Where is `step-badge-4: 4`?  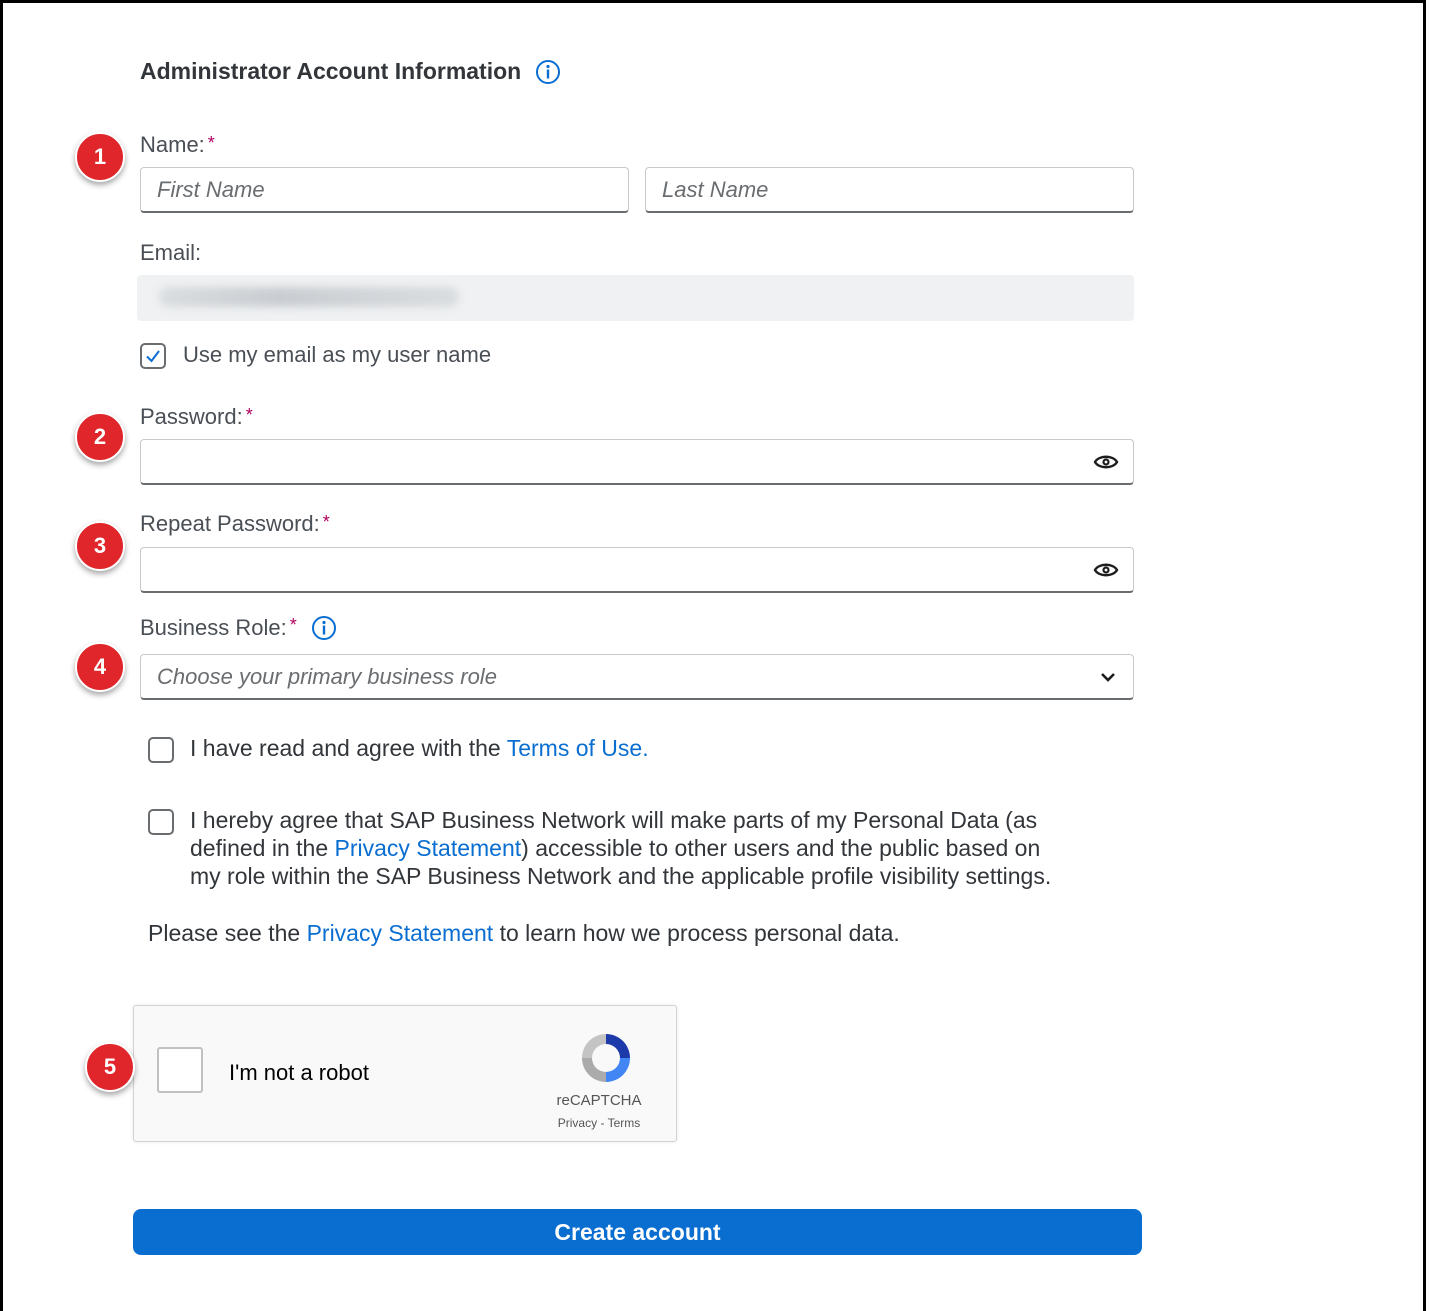
step-badge-4: 4 is located at coordinates (100, 667).